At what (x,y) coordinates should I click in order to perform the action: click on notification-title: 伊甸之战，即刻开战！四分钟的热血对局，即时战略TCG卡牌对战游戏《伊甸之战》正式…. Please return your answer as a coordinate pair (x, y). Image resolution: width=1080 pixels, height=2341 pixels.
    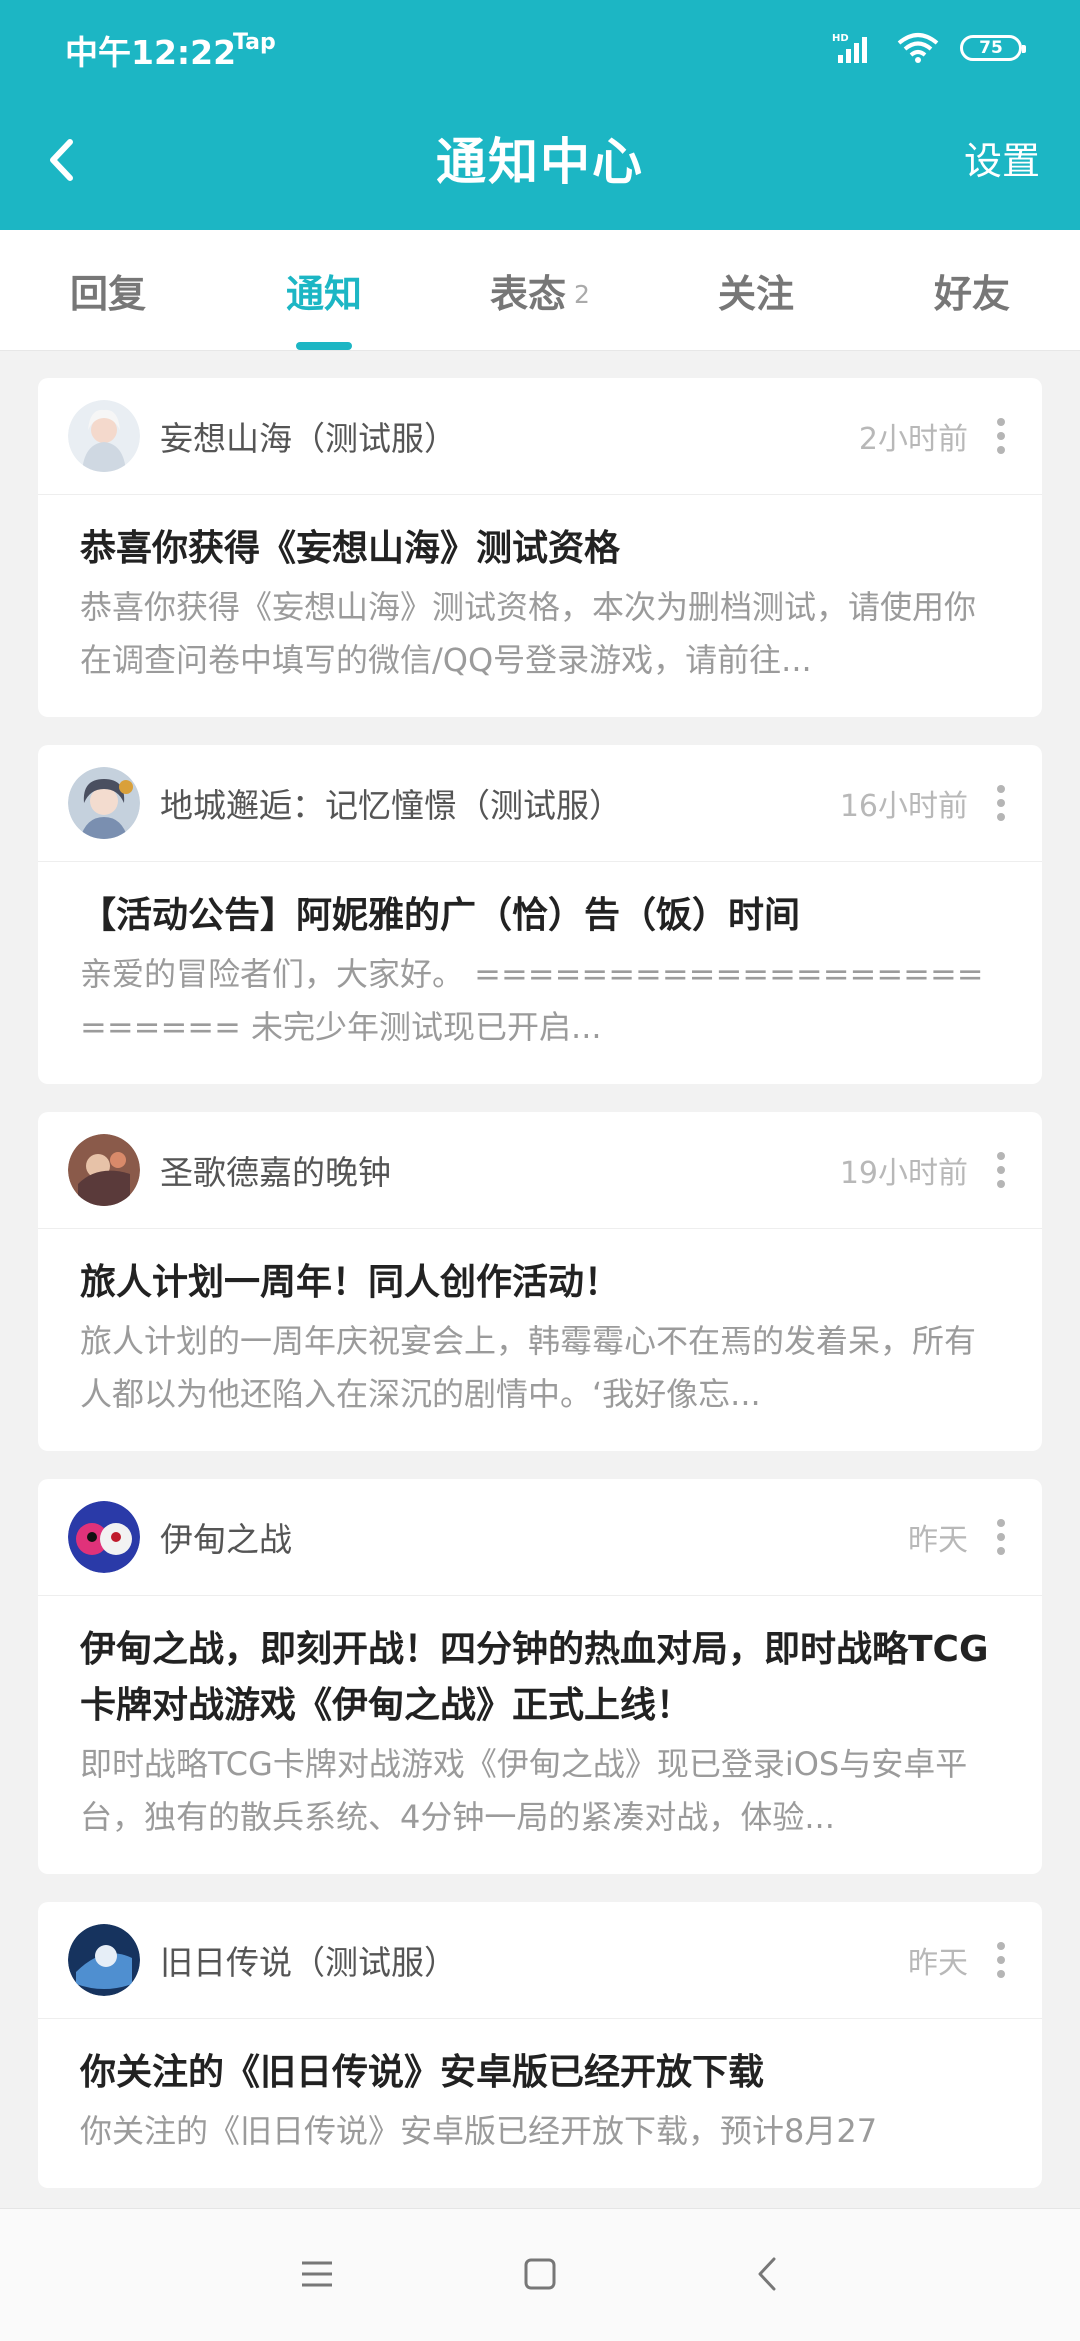
    Looking at the image, I should click on (534, 1677).